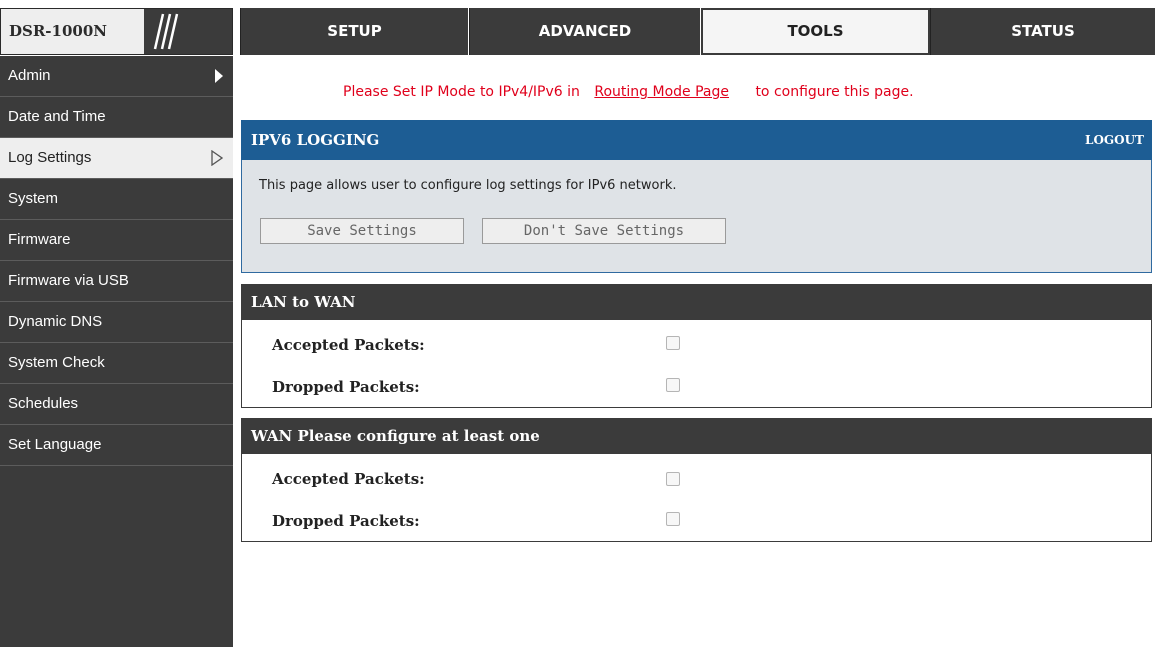  I want to click on wan-dropped-packets-checkbox, so click(673, 519).